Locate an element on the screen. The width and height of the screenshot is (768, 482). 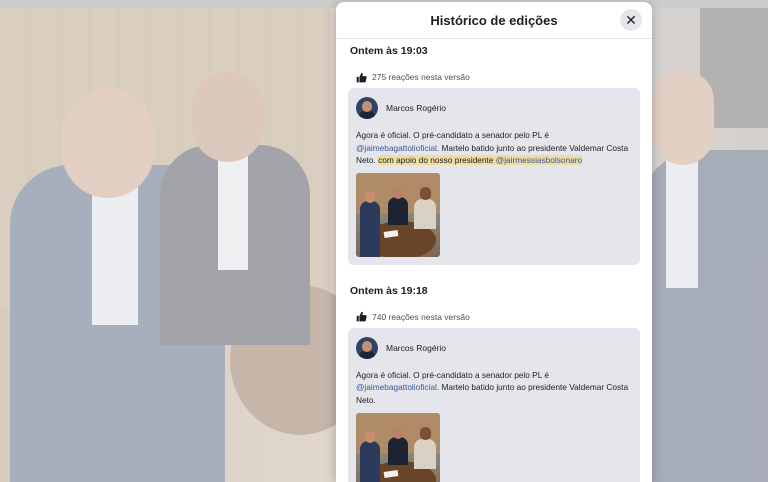
version-timestamp: Ontem às 19:18 is located at coordinates (389, 290).